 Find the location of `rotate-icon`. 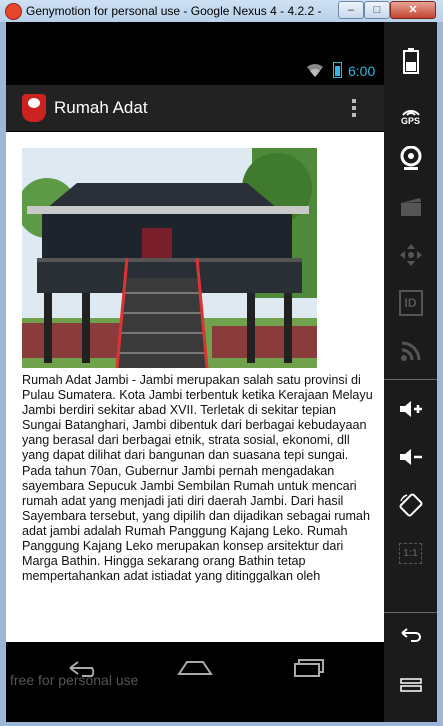

rotate-icon is located at coordinates (410, 505).